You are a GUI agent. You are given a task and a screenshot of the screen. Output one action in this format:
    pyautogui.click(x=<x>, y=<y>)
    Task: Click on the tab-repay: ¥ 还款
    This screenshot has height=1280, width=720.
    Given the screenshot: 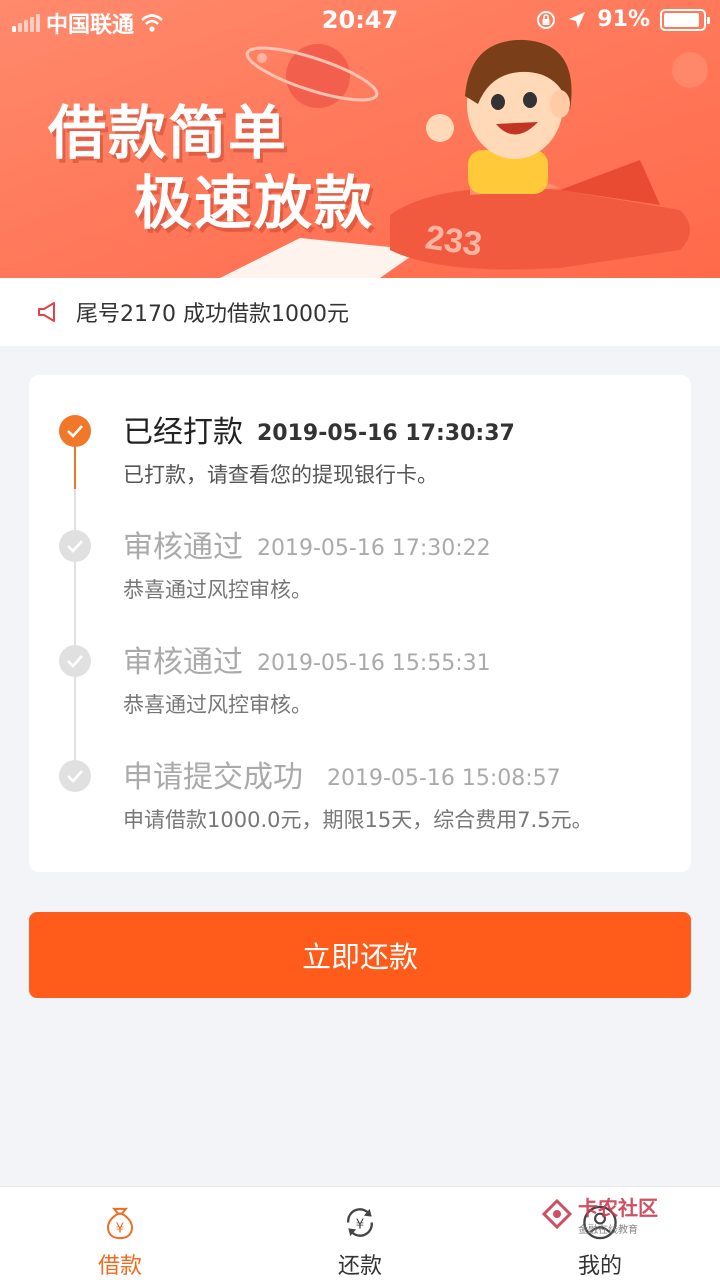 What is the action you would take?
    pyautogui.click(x=360, y=1233)
    